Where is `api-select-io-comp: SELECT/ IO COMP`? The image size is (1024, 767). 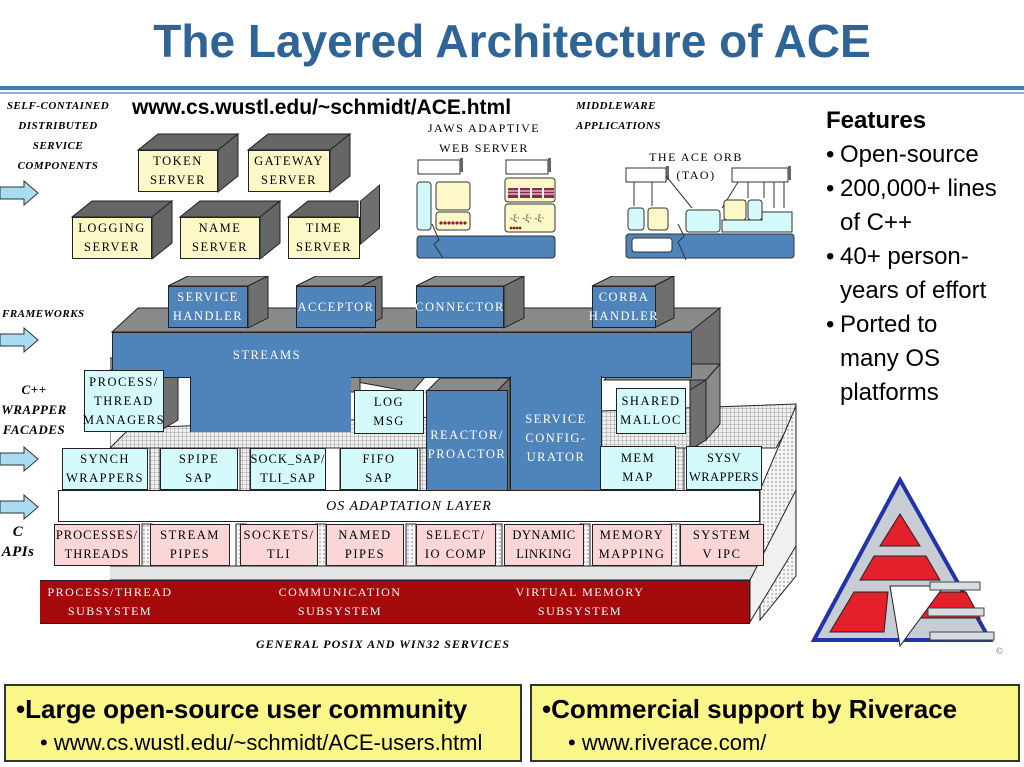 api-select-io-comp: SELECT/ IO COMP is located at coordinates (456, 545).